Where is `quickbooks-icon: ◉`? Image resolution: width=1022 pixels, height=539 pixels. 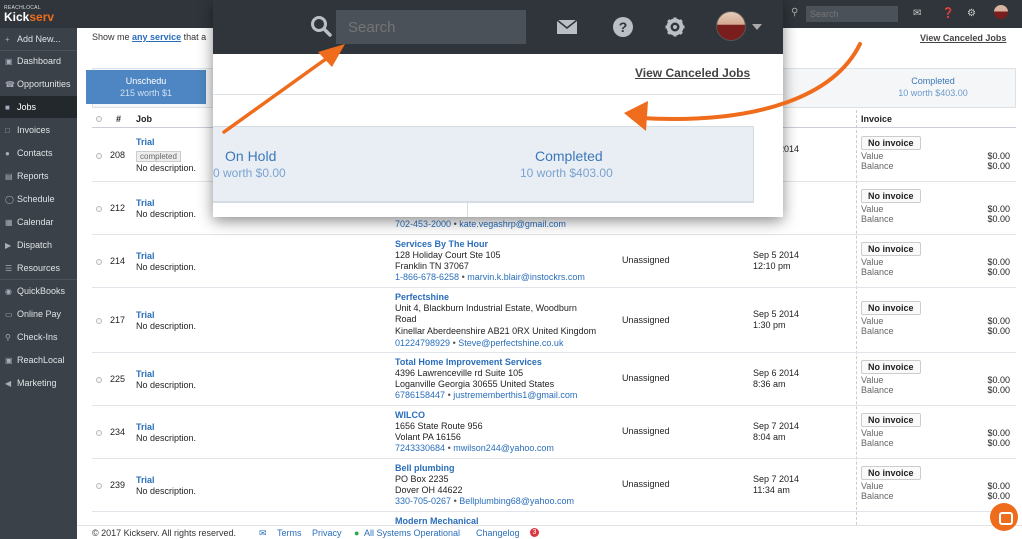 quickbooks-icon: ◉ is located at coordinates (8, 291).